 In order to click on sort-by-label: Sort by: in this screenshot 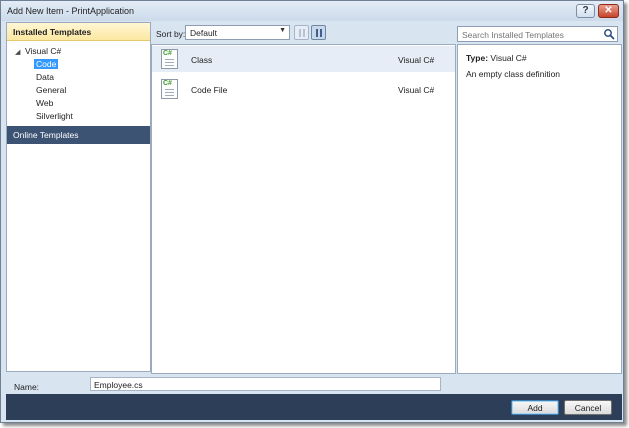, I will do `click(171, 34)`.